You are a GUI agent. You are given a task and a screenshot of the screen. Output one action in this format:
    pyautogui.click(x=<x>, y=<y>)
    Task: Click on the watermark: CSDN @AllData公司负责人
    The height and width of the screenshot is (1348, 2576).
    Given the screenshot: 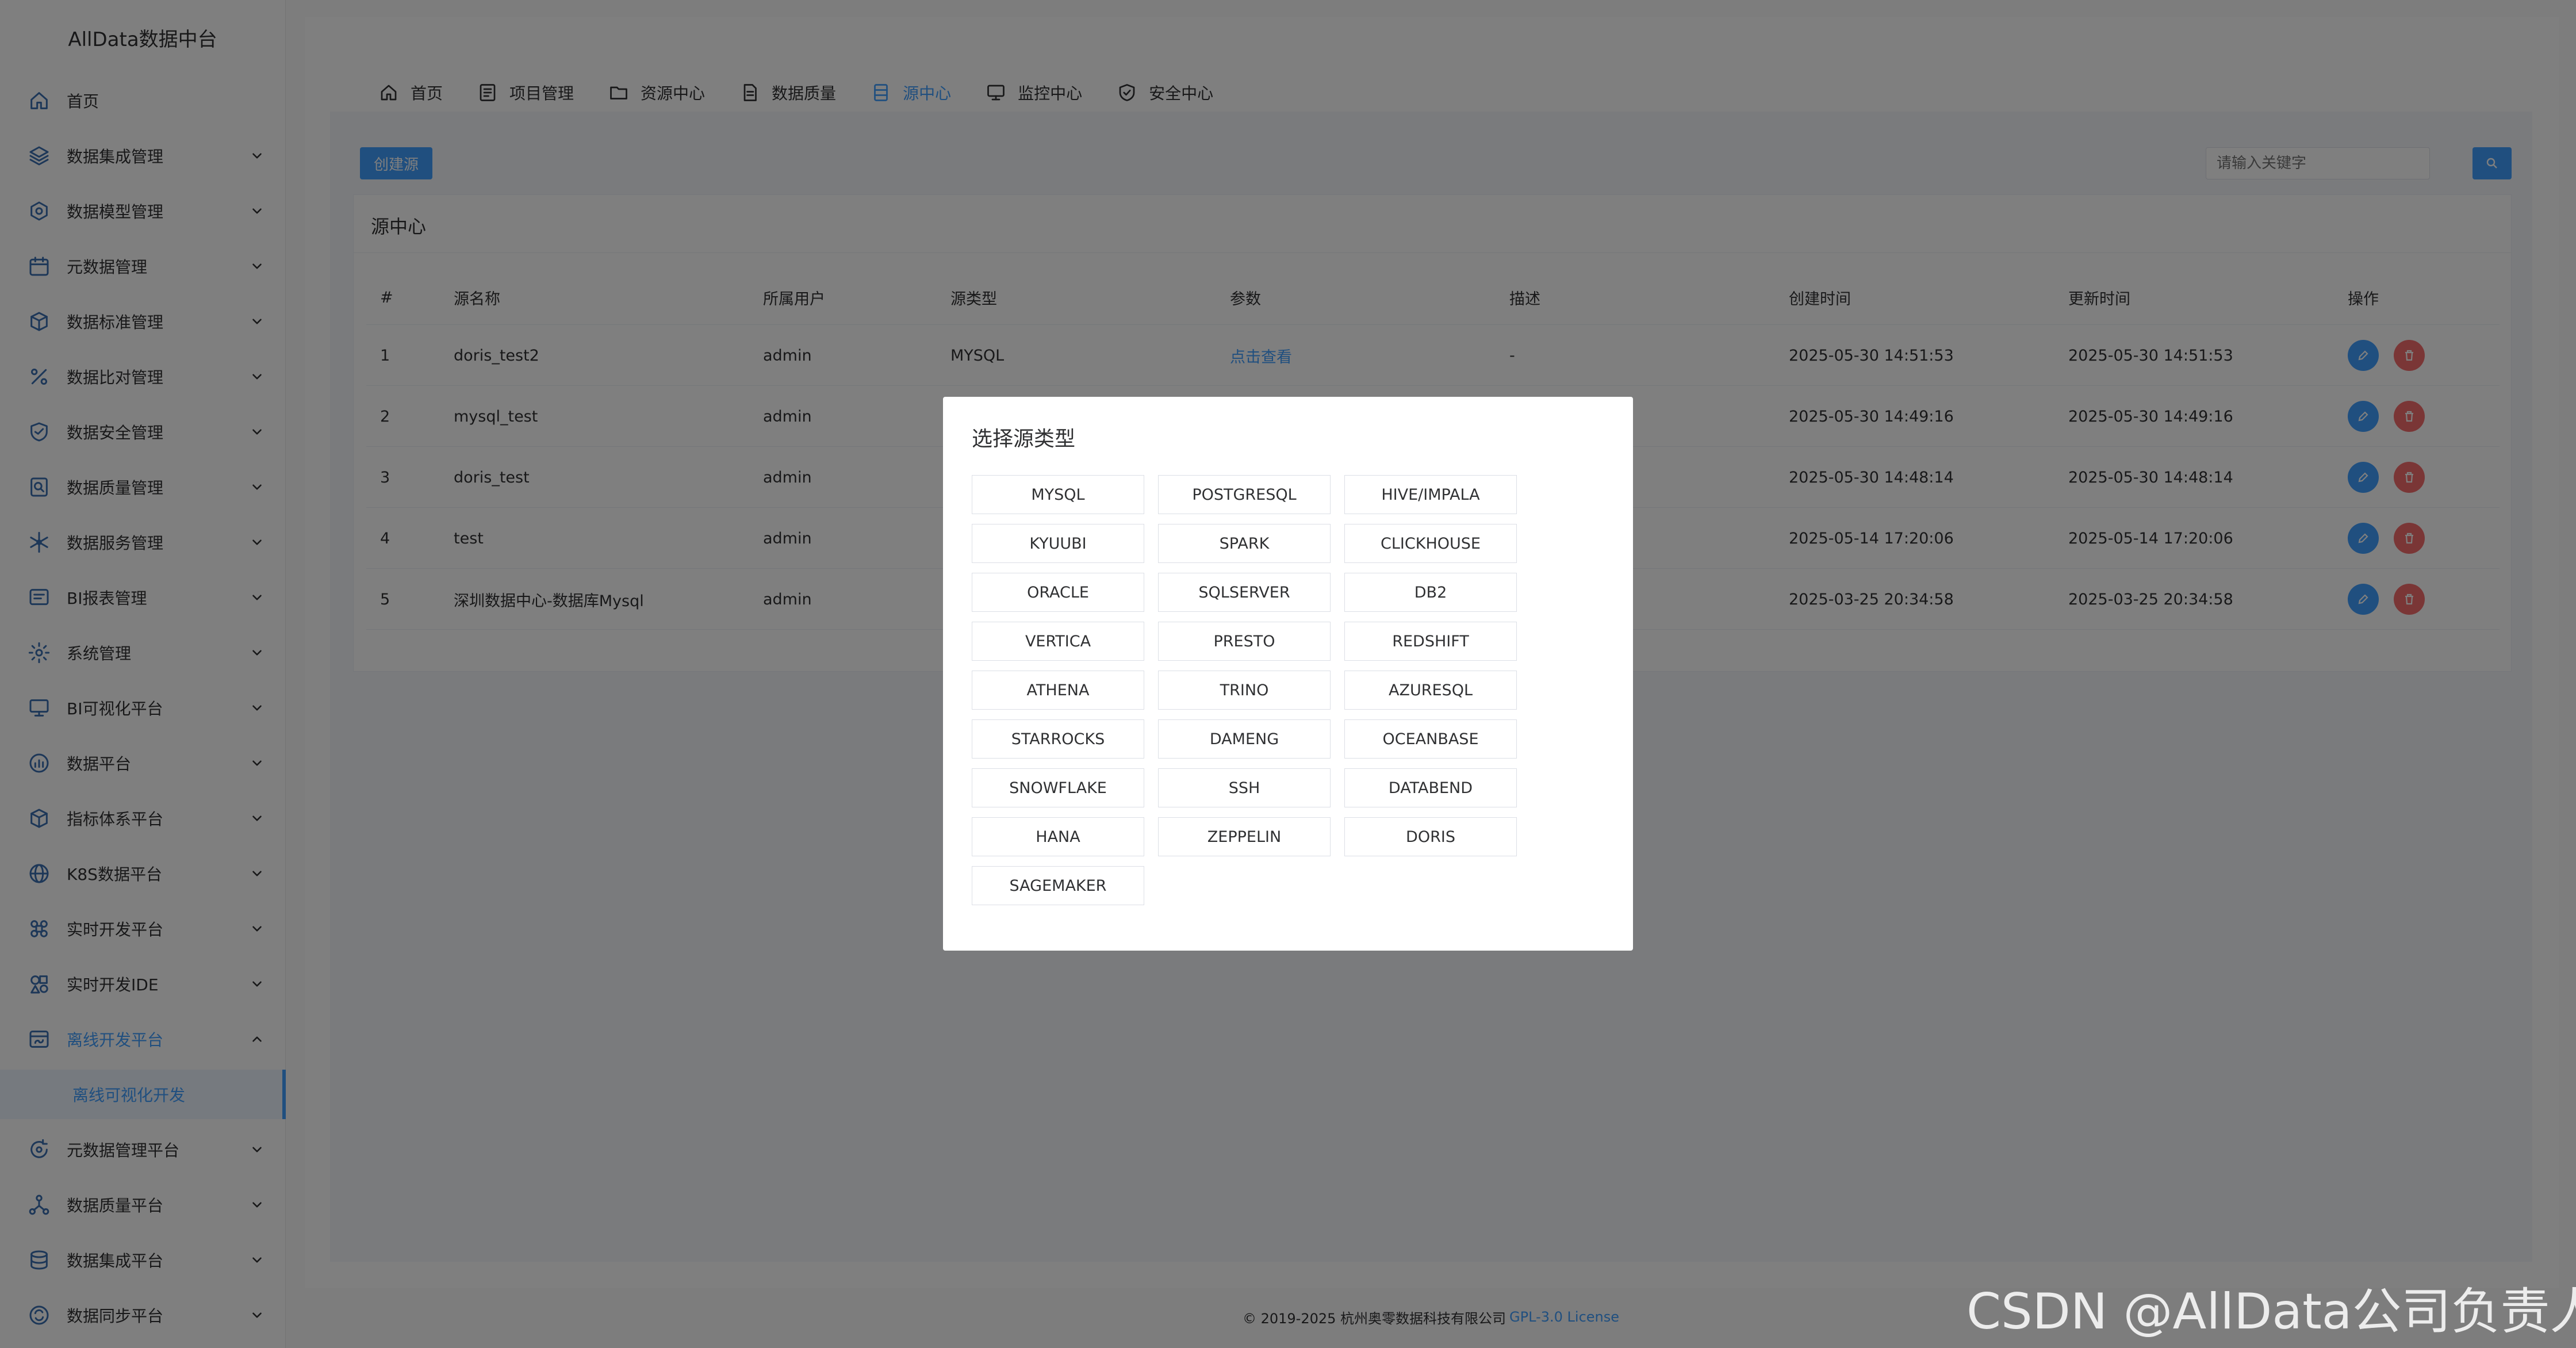 What is the action you would take?
    pyautogui.click(x=2271, y=1312)
    